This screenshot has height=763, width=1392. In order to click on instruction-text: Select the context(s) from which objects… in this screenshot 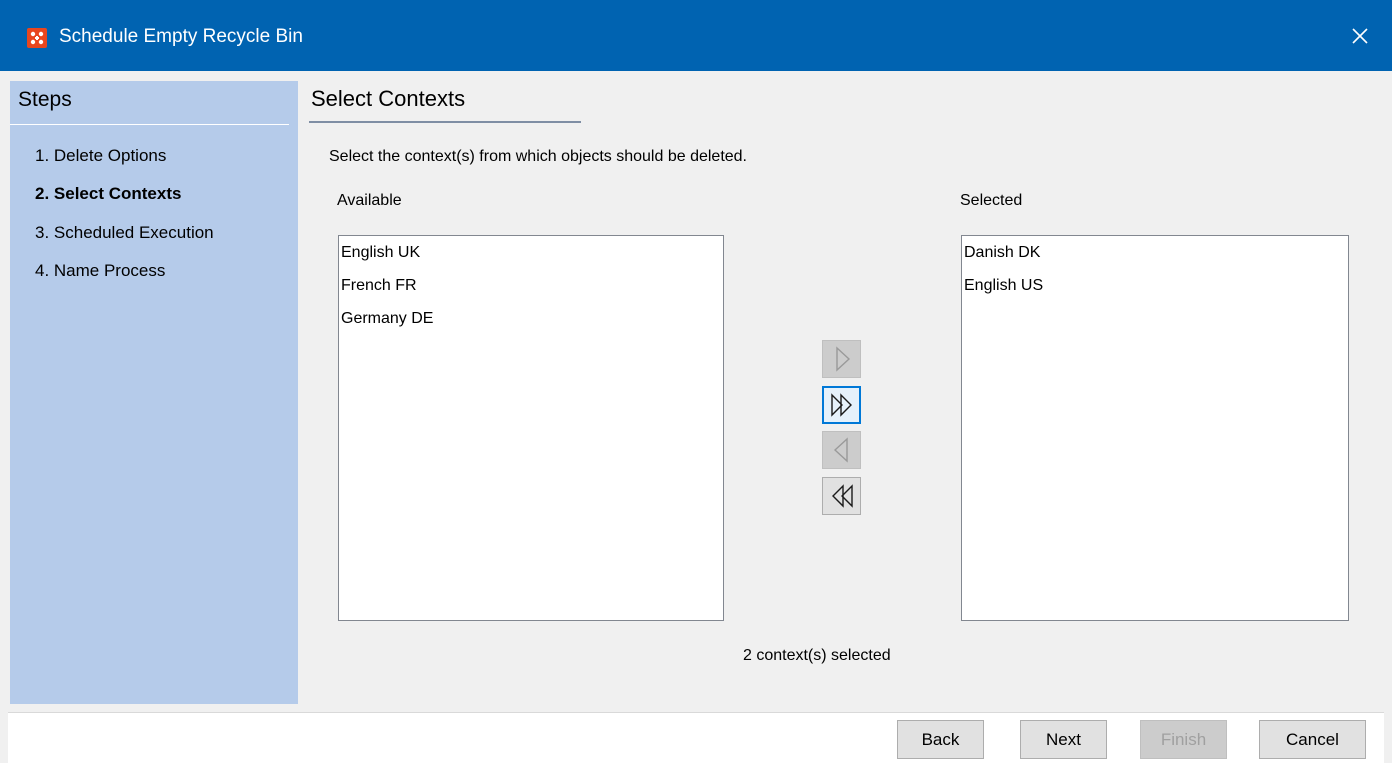, I will do `click(538, 156)`.